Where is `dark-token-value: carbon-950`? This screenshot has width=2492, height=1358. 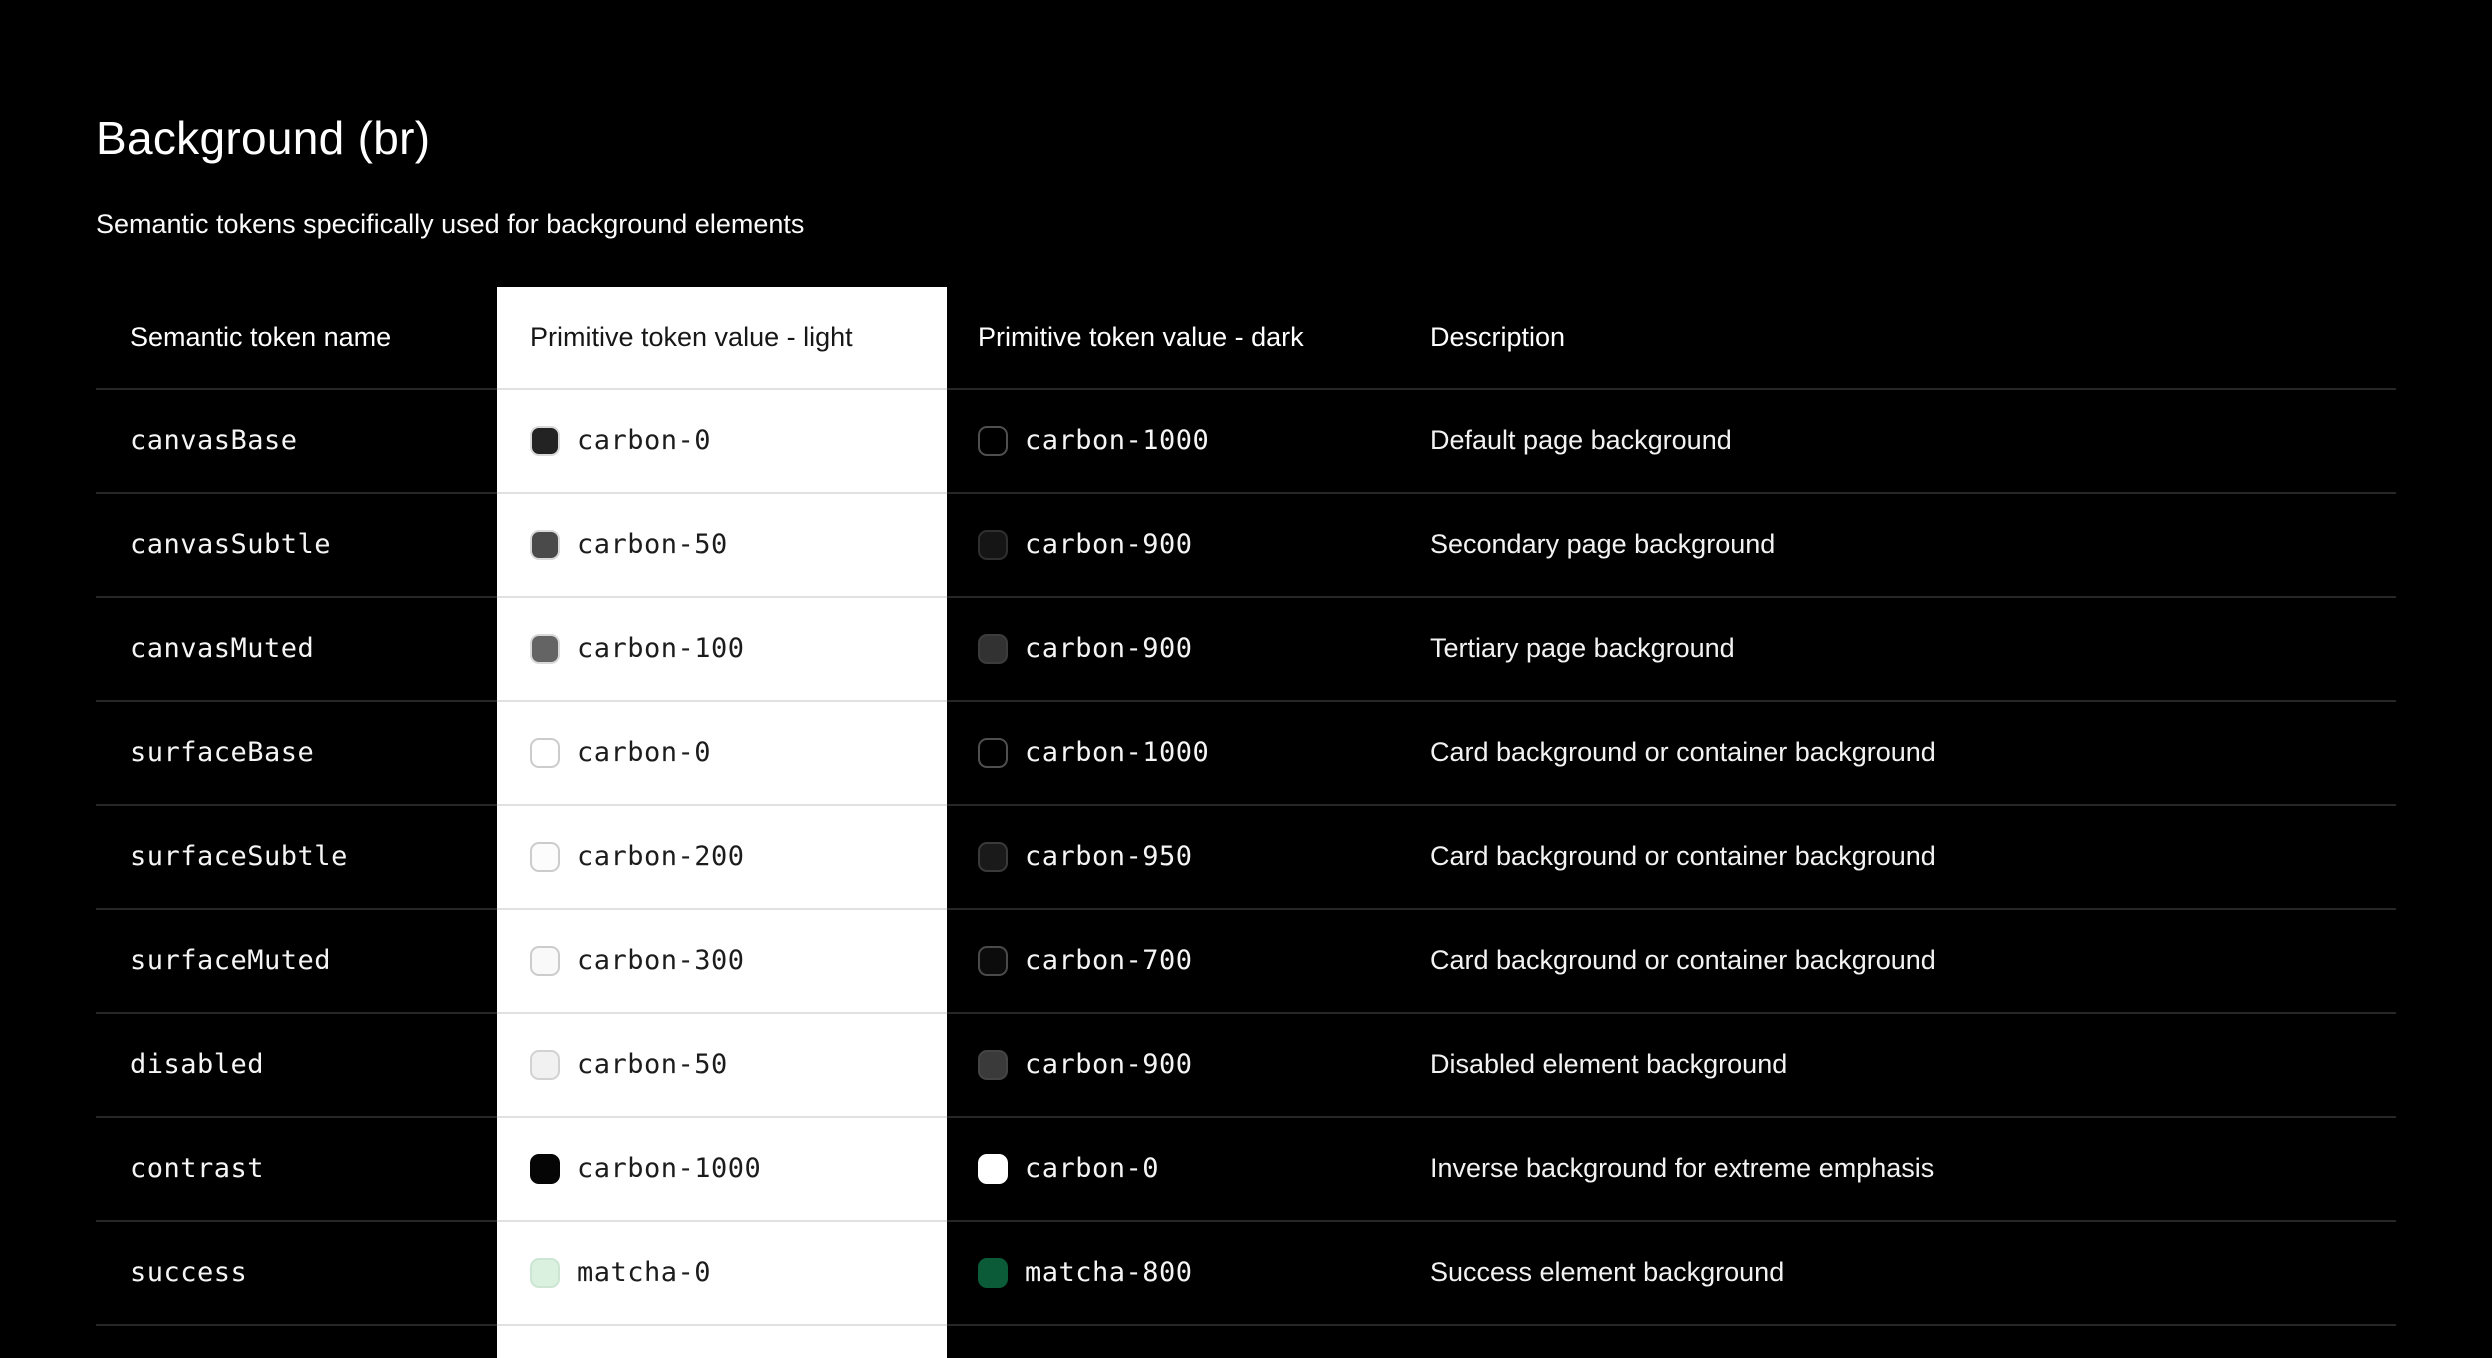
dark-token-value: carbon-950 is located at coordinates (1109, 857).